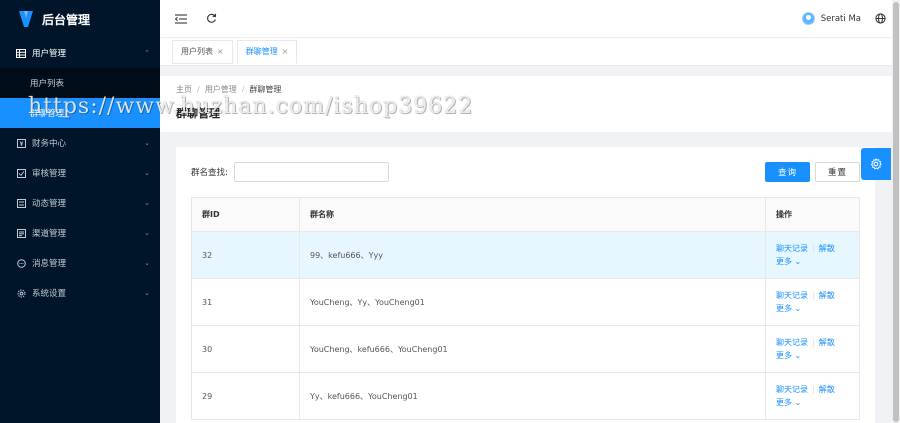 The width and height of the screenshot is (900, 423). I want to click on settings-drawer-button, so click(876, 164).